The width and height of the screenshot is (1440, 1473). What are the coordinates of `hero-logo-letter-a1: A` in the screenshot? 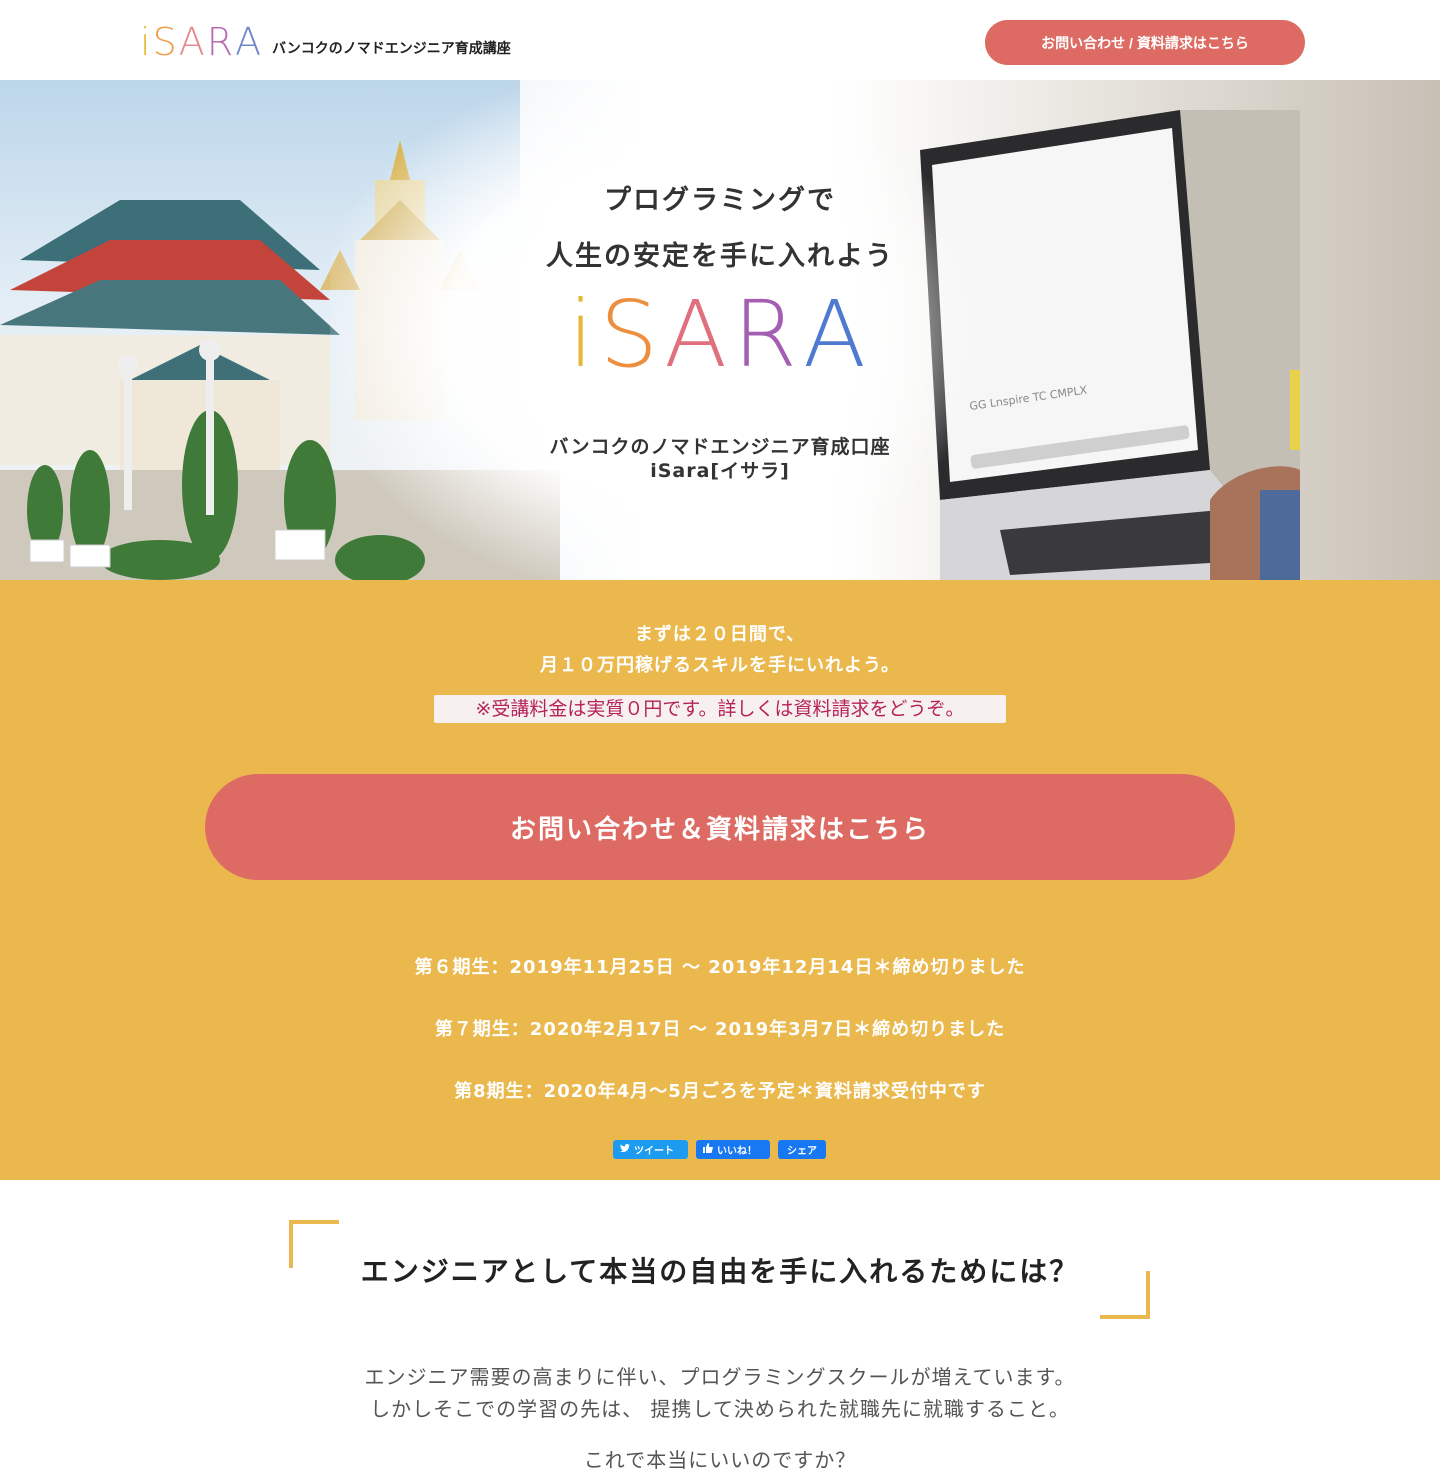 It's located at (699, 334).